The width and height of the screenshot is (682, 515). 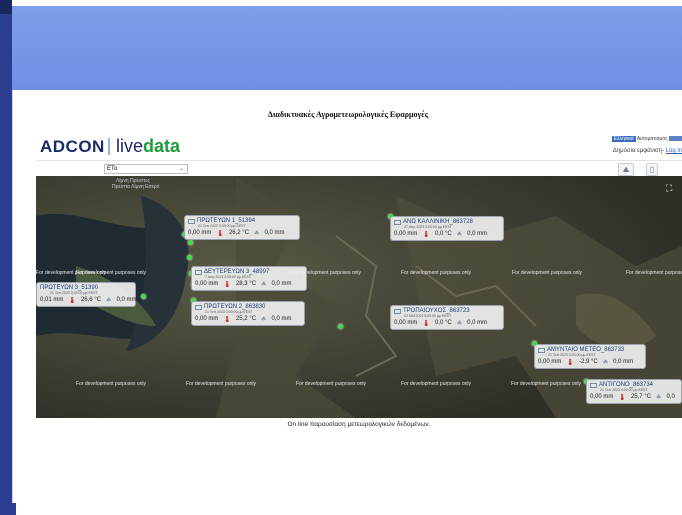 What do you see at coordinates (626, 169) in the screenshot?
I see `layers-icon: ⛰` at bounding box center [626, 169].